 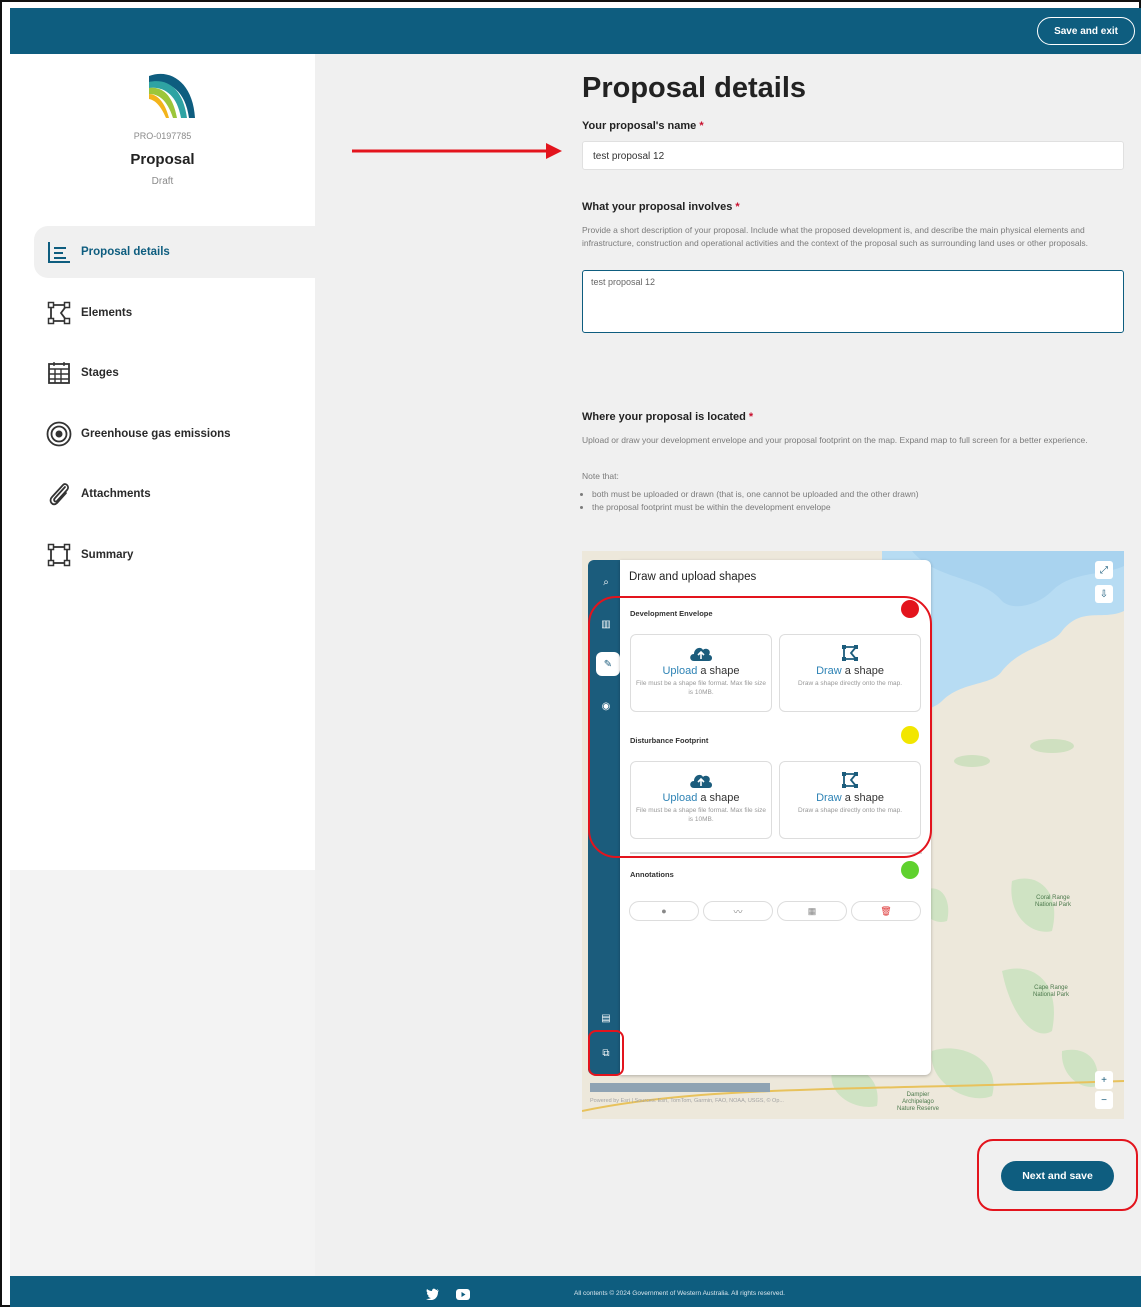 I want to click on freehand-line-icon: 〰, so click(x=738, y=911).